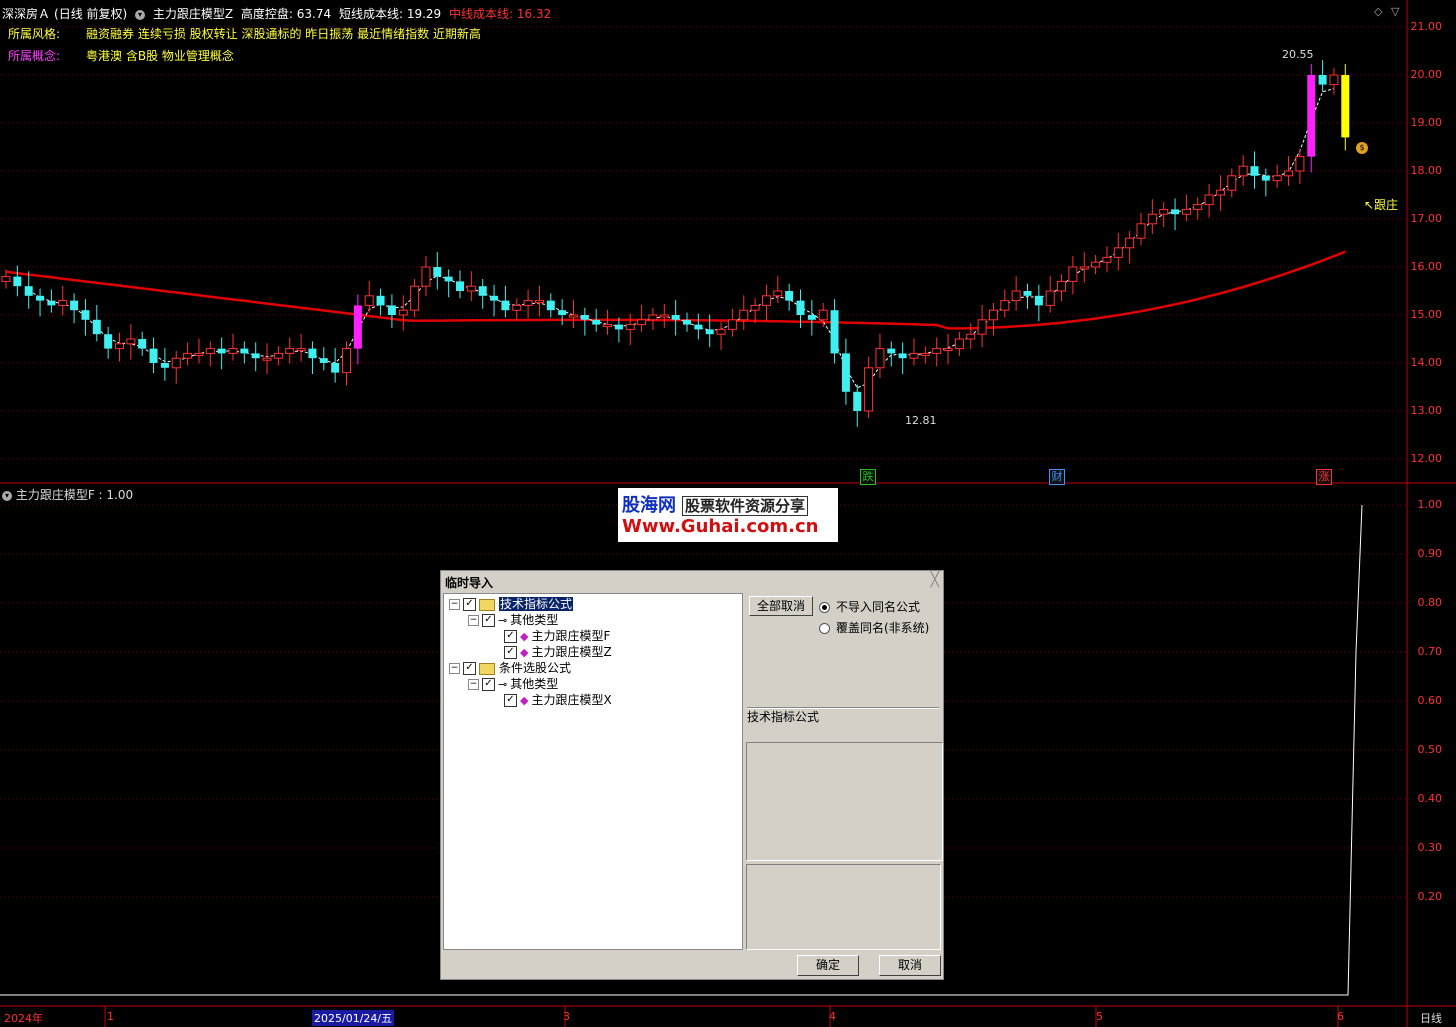 Image resolution: width=1456 pixels, height=1027 pixels. Describe the element at coordinates (844, 801) in the screenshot. I see `description-panel` at that location.